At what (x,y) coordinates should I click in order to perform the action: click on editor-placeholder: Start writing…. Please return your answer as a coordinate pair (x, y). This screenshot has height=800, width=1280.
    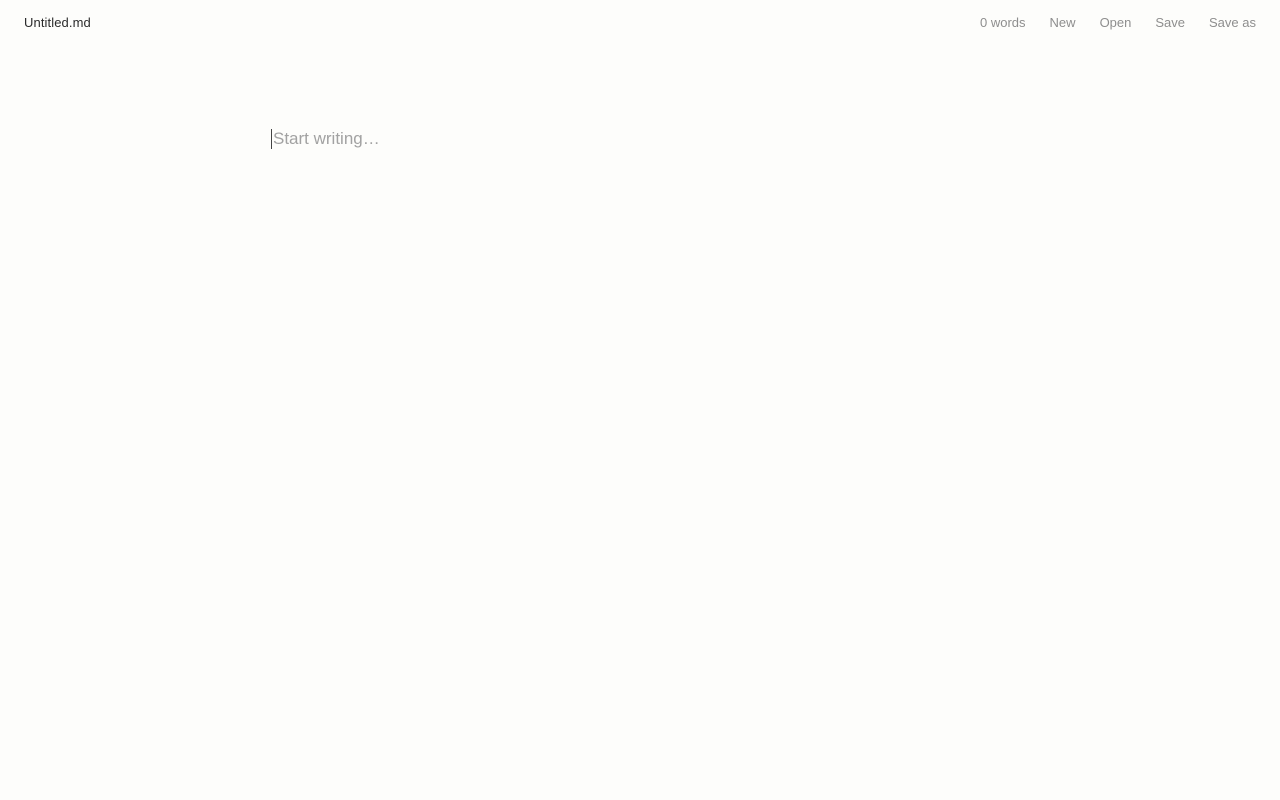
    Looking at the image, I should click on (326, 138).